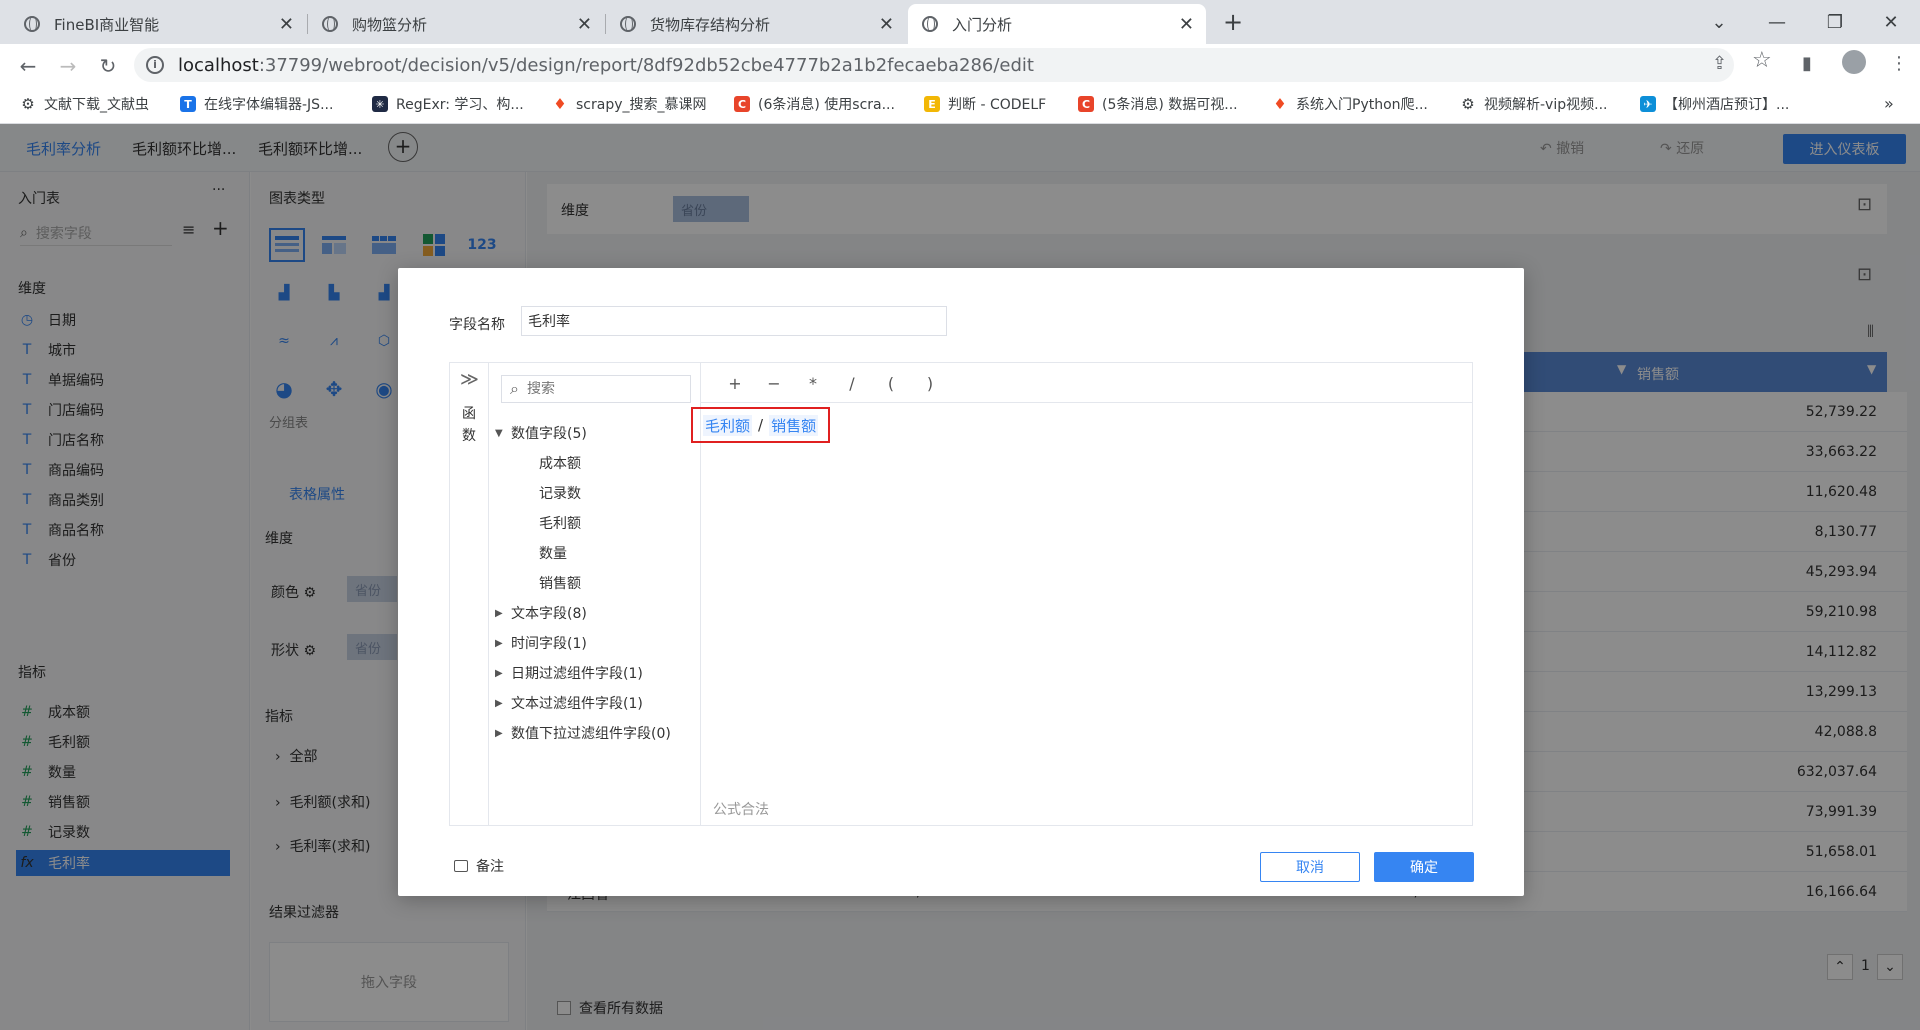 The width and height of the screenshot is (1920, 1030). Describe the element at coordinates (1233, 22) in the screenshot. I see `new-tab-button: +` at that location.